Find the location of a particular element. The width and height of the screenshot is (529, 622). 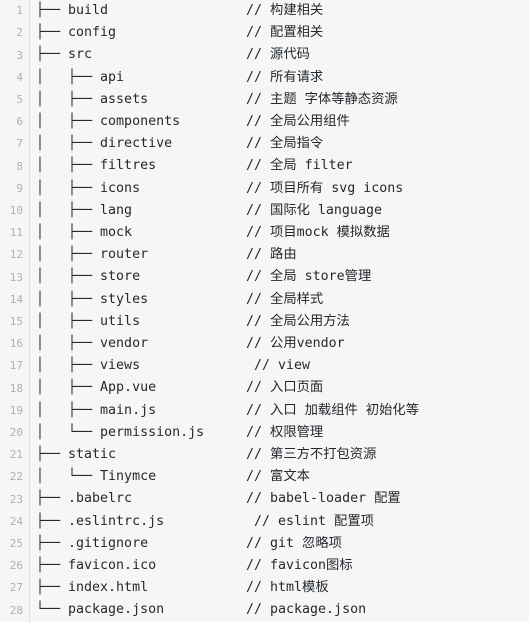

line-number: 12 is located at coordinates (16, 255).